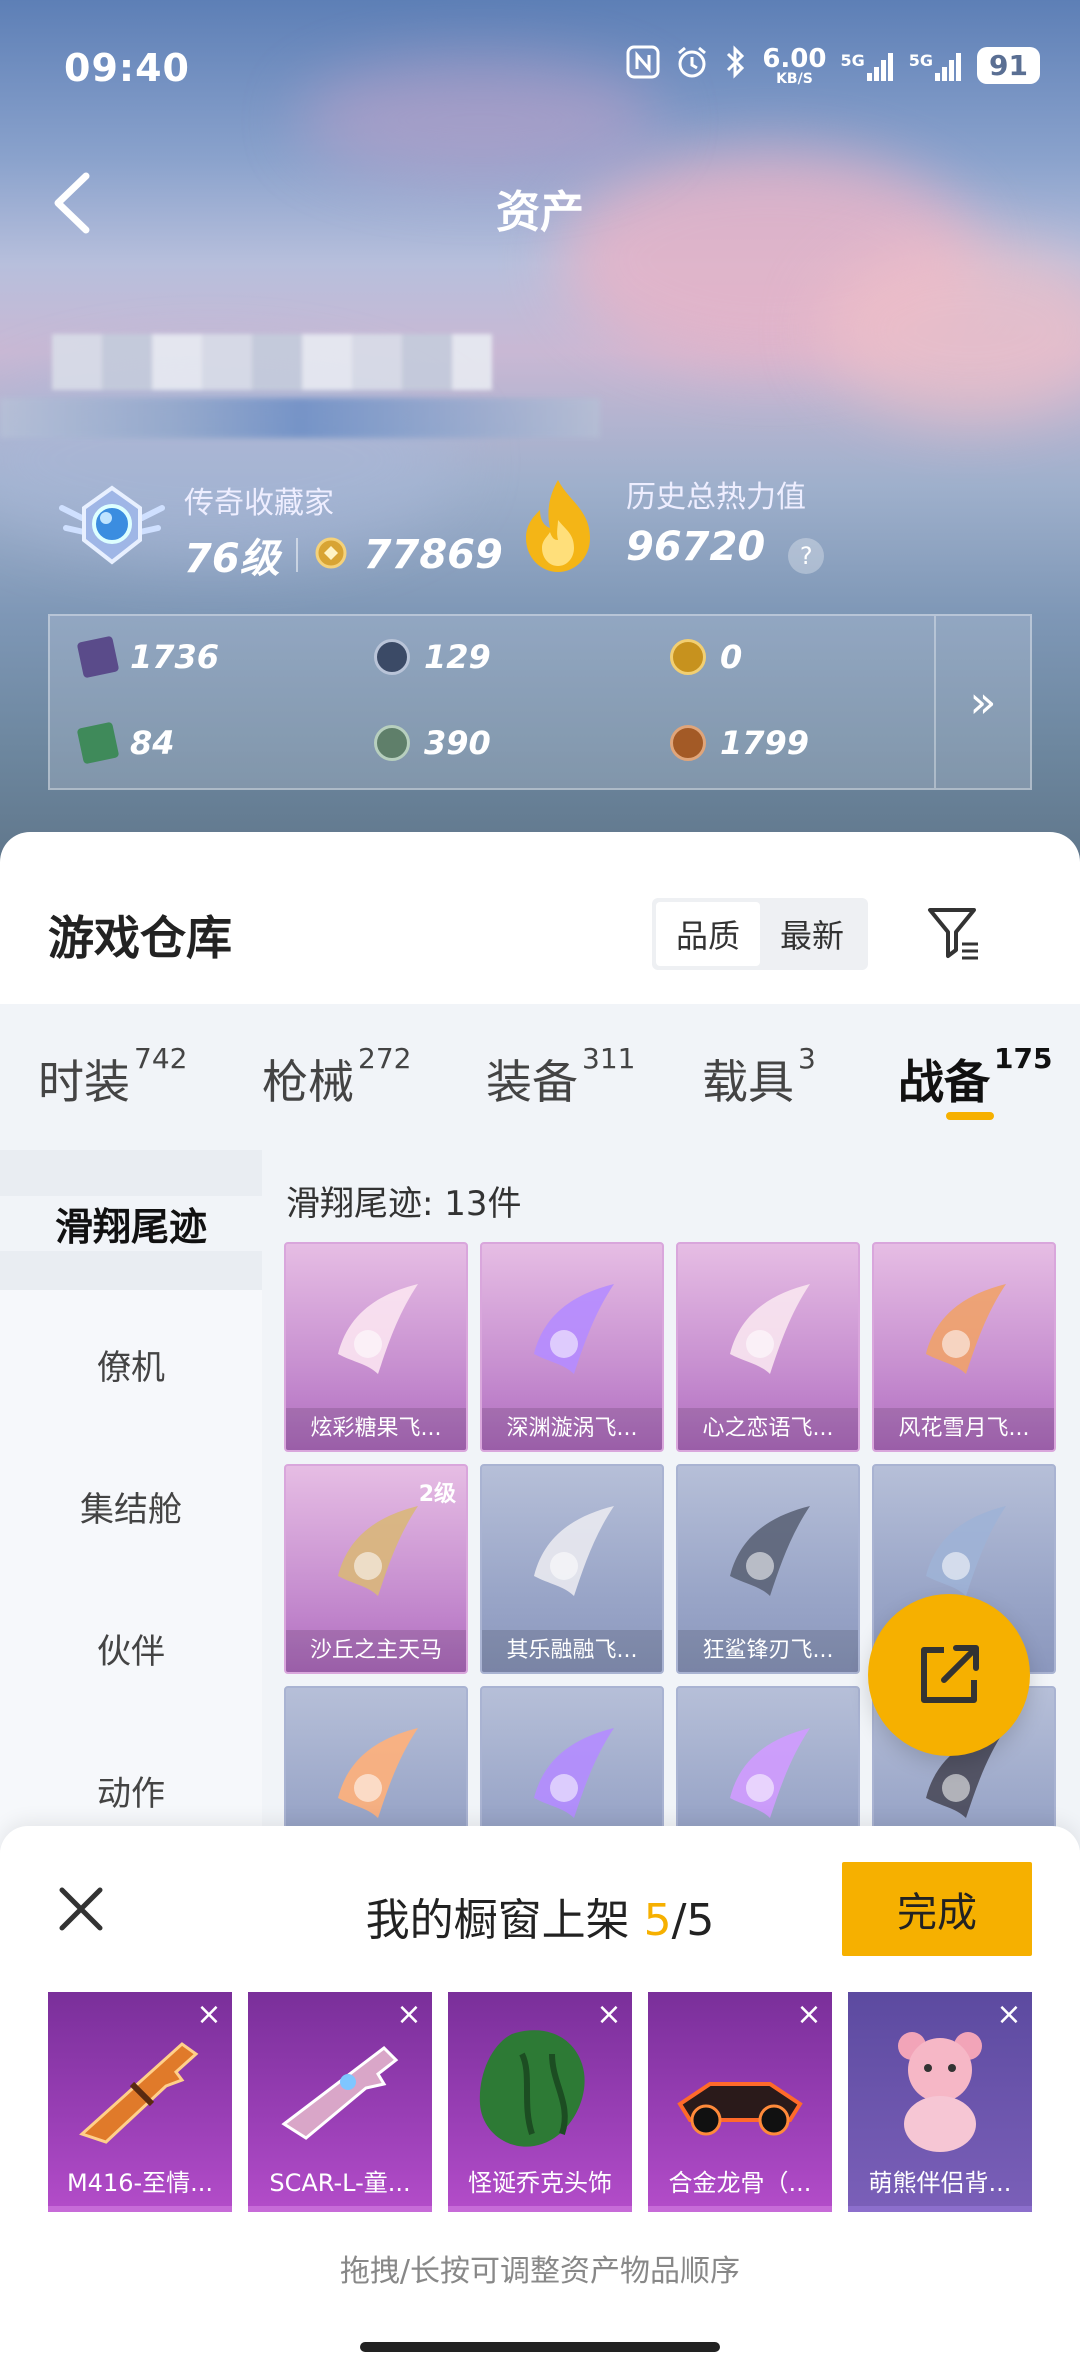  What do you see at coordinates (740, 2089) in the screenshot?
I see `vehicle-art` at bounding box center [740, 2089].